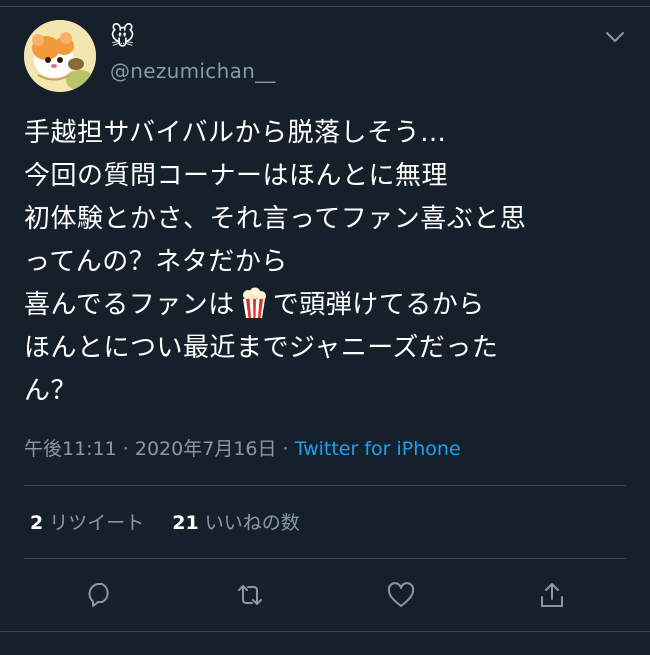  I want to click on like-stat: 21 いいねの数, so click(235, 523).